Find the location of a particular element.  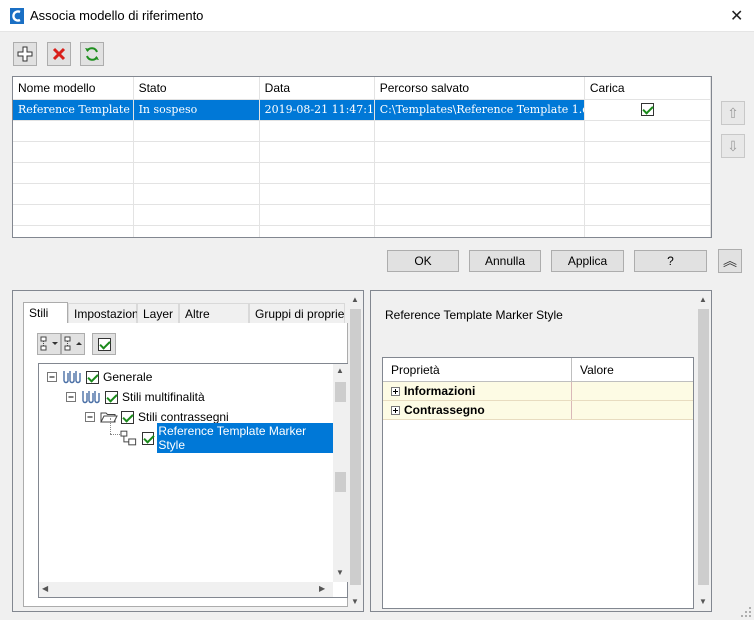

property-grid-header: Proprietà Valore is located at coordinates (538, 370).